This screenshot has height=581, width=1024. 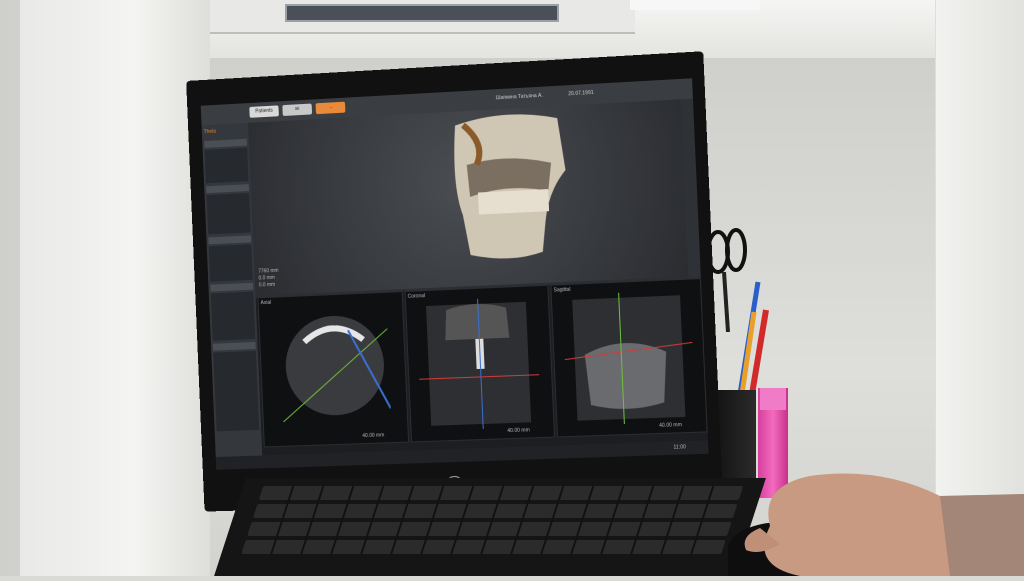 I want to click on axial-slice, so click(x=335, y=367).